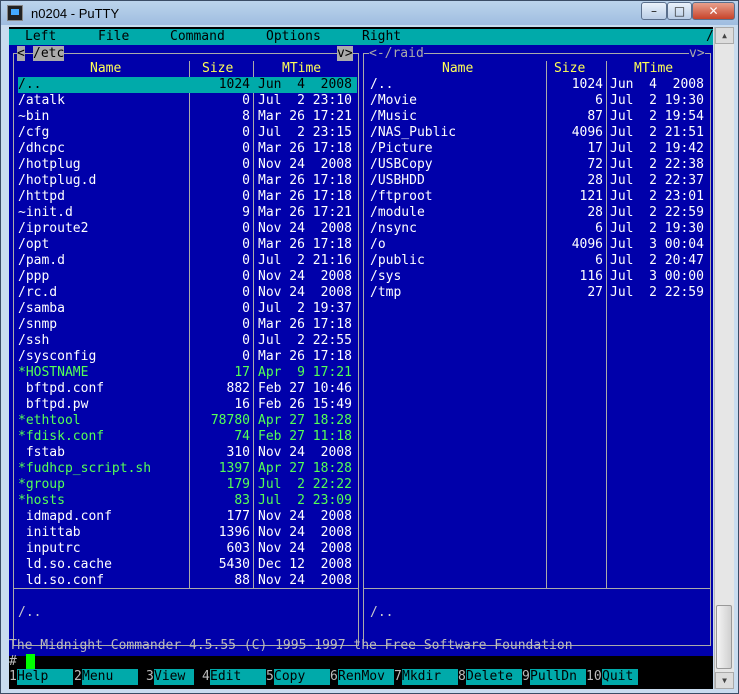  Describe the element at coordinates (15, 13) in the screenshot. I see `putty-icon` at that location.